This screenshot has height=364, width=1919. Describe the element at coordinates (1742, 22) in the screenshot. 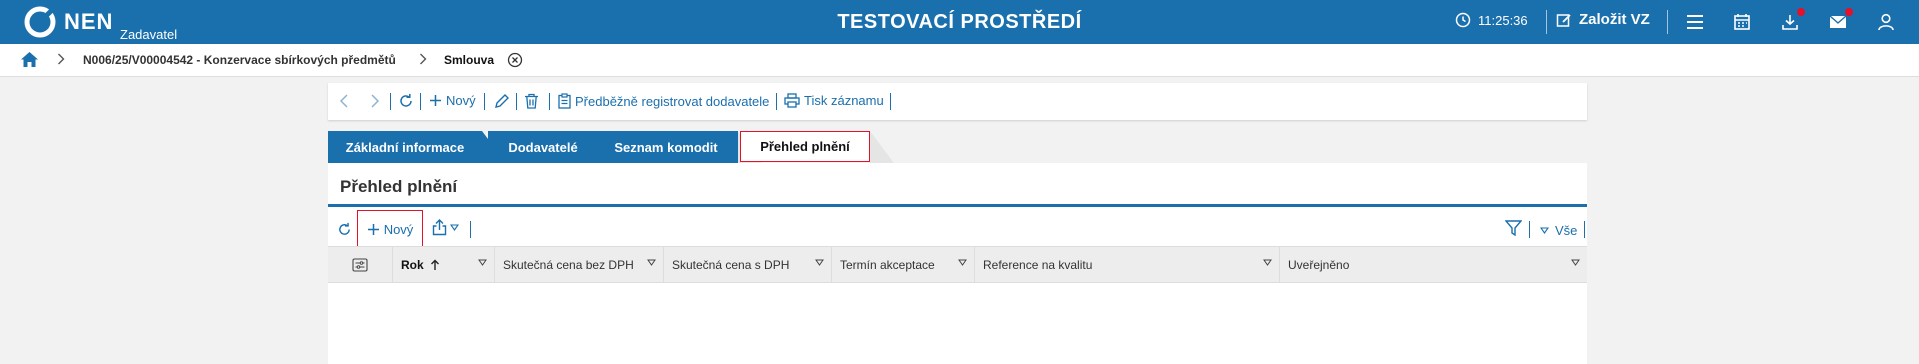

I see `calendar-icon` at that location.